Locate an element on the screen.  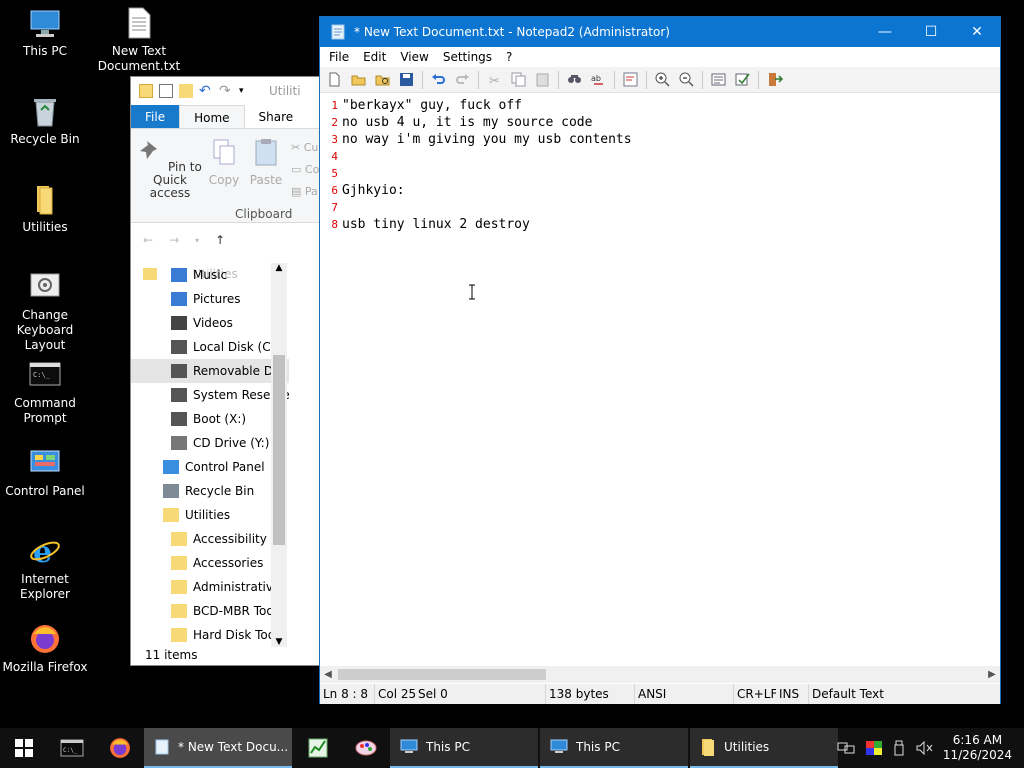
nav-item: Videos is located at coordinates (210, 323).